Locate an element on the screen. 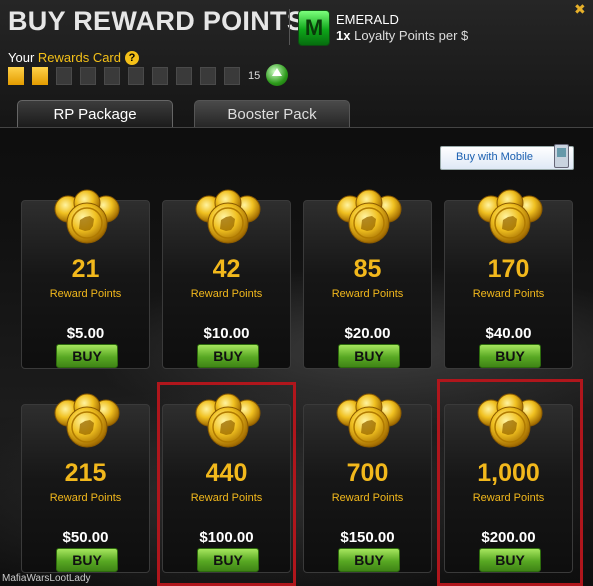  package-price: $5.00 is located at coordinates (85, 333).